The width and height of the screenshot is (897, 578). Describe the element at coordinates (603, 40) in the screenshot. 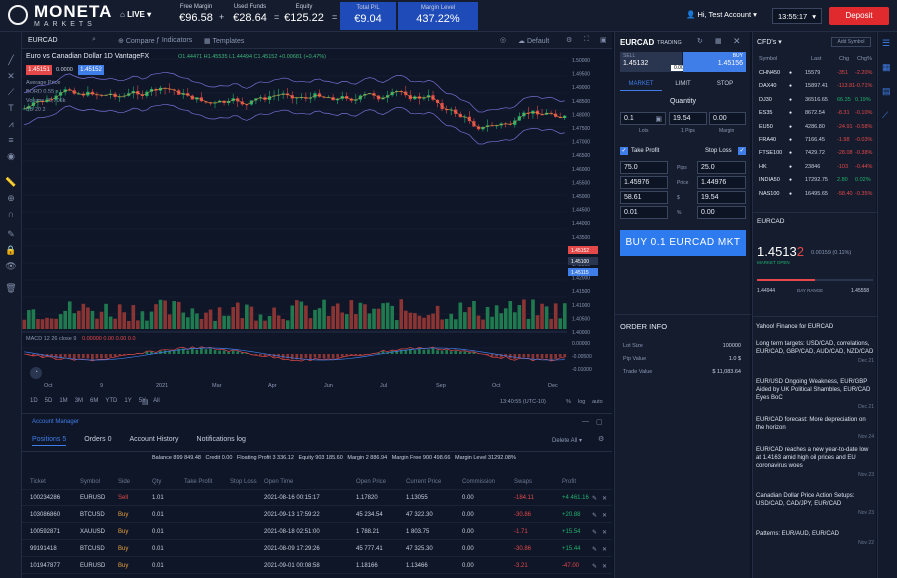

I see `camera-icon: ▣` at that location.